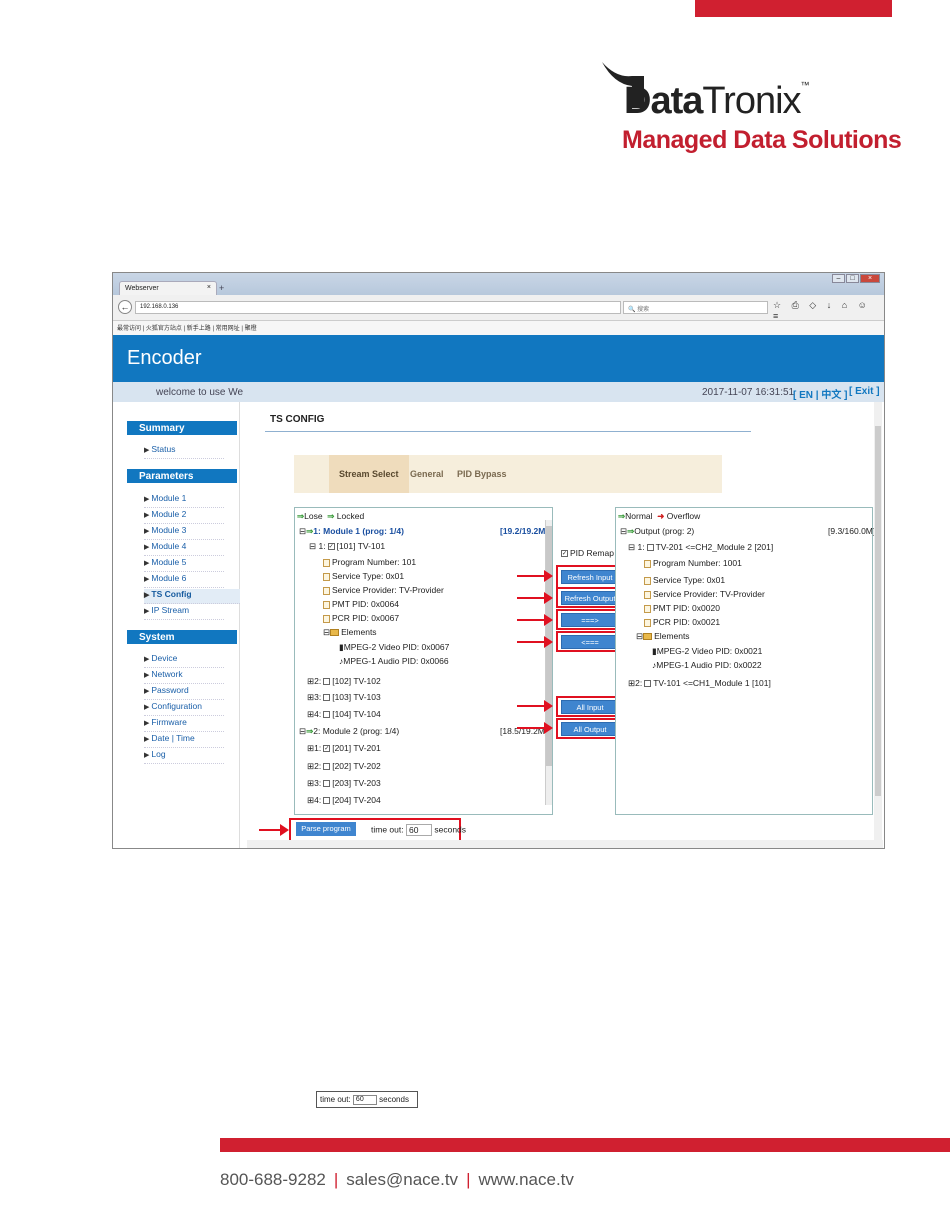 The image size is (950, 1229). Describe the element at coordinates (363, 576) in the screenshot. I see `tree-leaf: Service Type: 0x01` at that location.